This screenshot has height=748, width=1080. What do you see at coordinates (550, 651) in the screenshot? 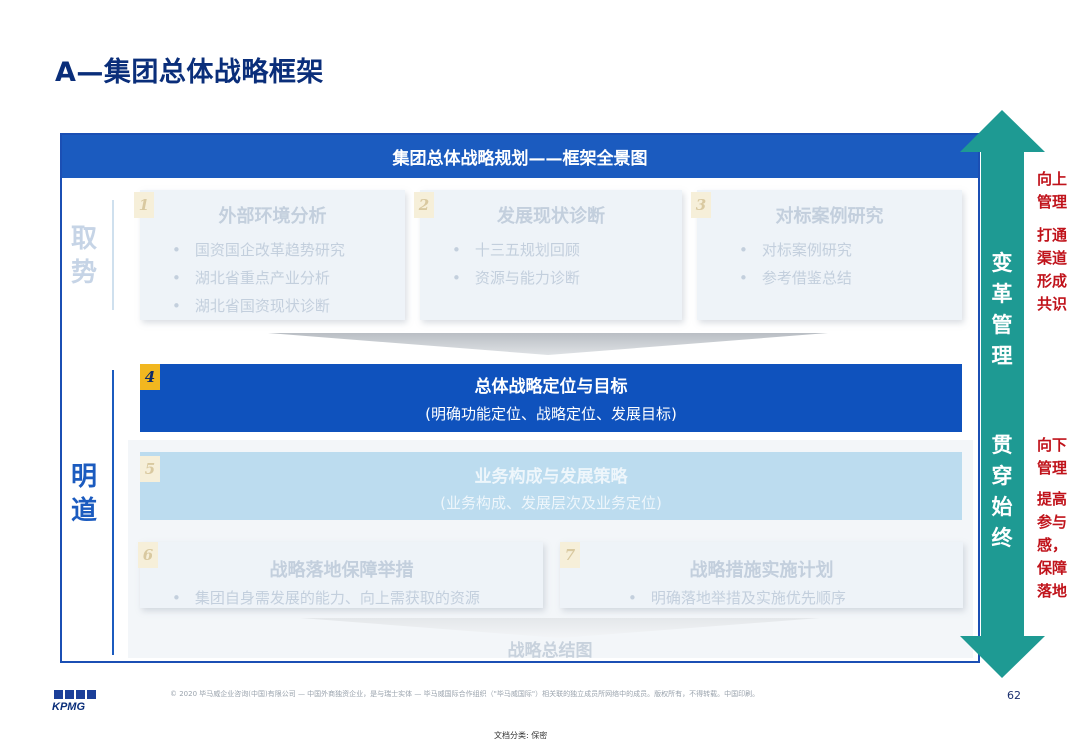
I see `strategy-summary-label: 战略总结图` at bounding box center [550, 651].